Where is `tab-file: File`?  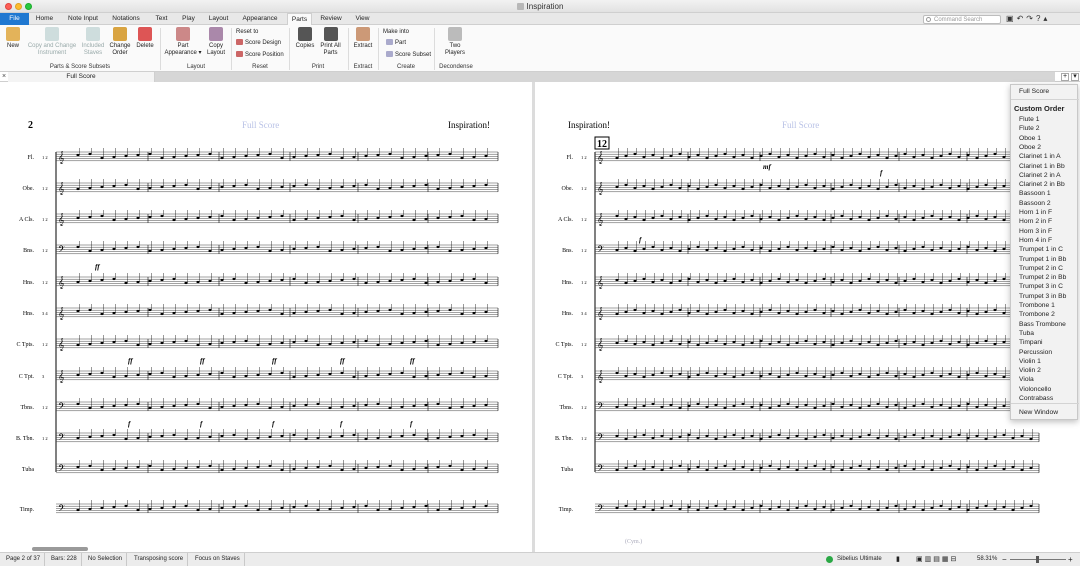 tab-file: File is located at coordinates (14, 19).